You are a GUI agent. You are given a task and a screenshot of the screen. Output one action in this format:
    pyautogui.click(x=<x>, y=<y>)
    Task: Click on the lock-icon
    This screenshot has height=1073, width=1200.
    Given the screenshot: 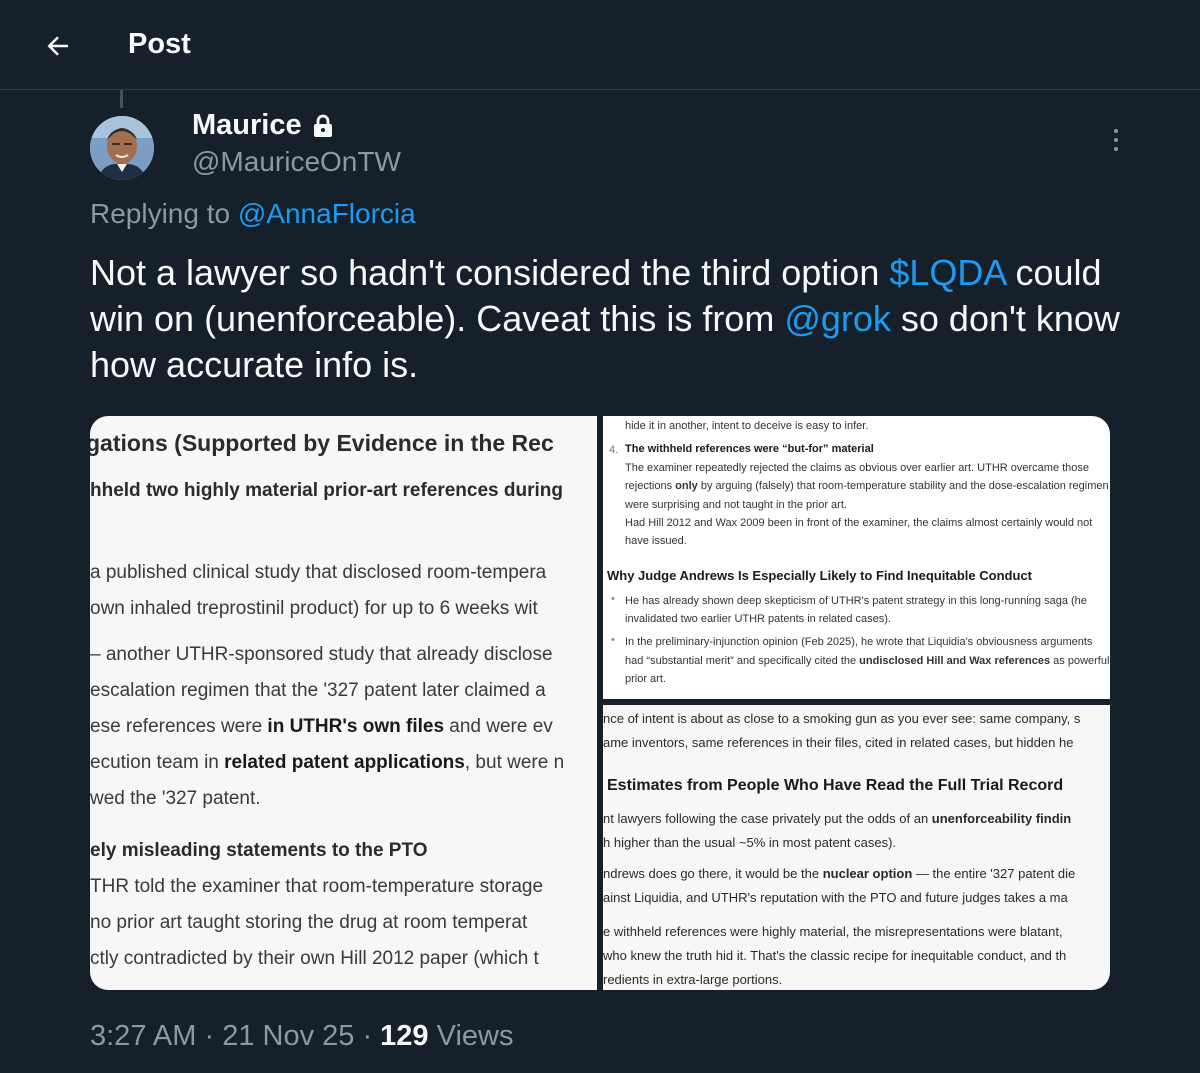 What is the action you would take?
    pyautogui.click(x=322, y=125)
    